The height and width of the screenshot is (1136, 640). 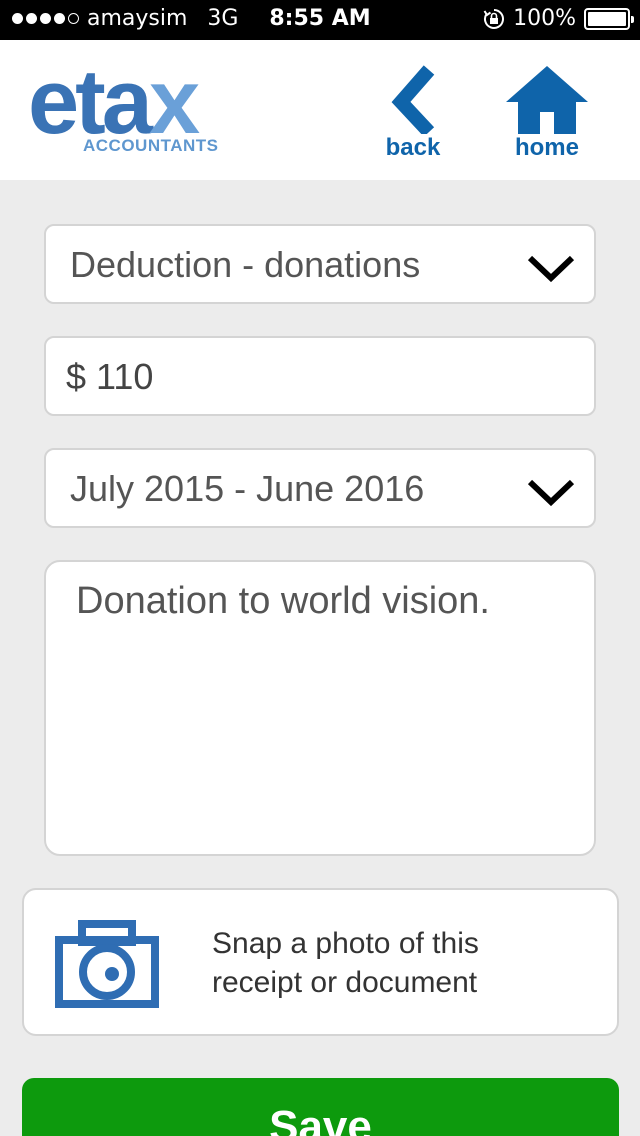 What do you see at coordinates (320, 110) in the screenshot?
I see `app-header: etax ACCOUNTANTS back home` at bounding box center [320, 110].